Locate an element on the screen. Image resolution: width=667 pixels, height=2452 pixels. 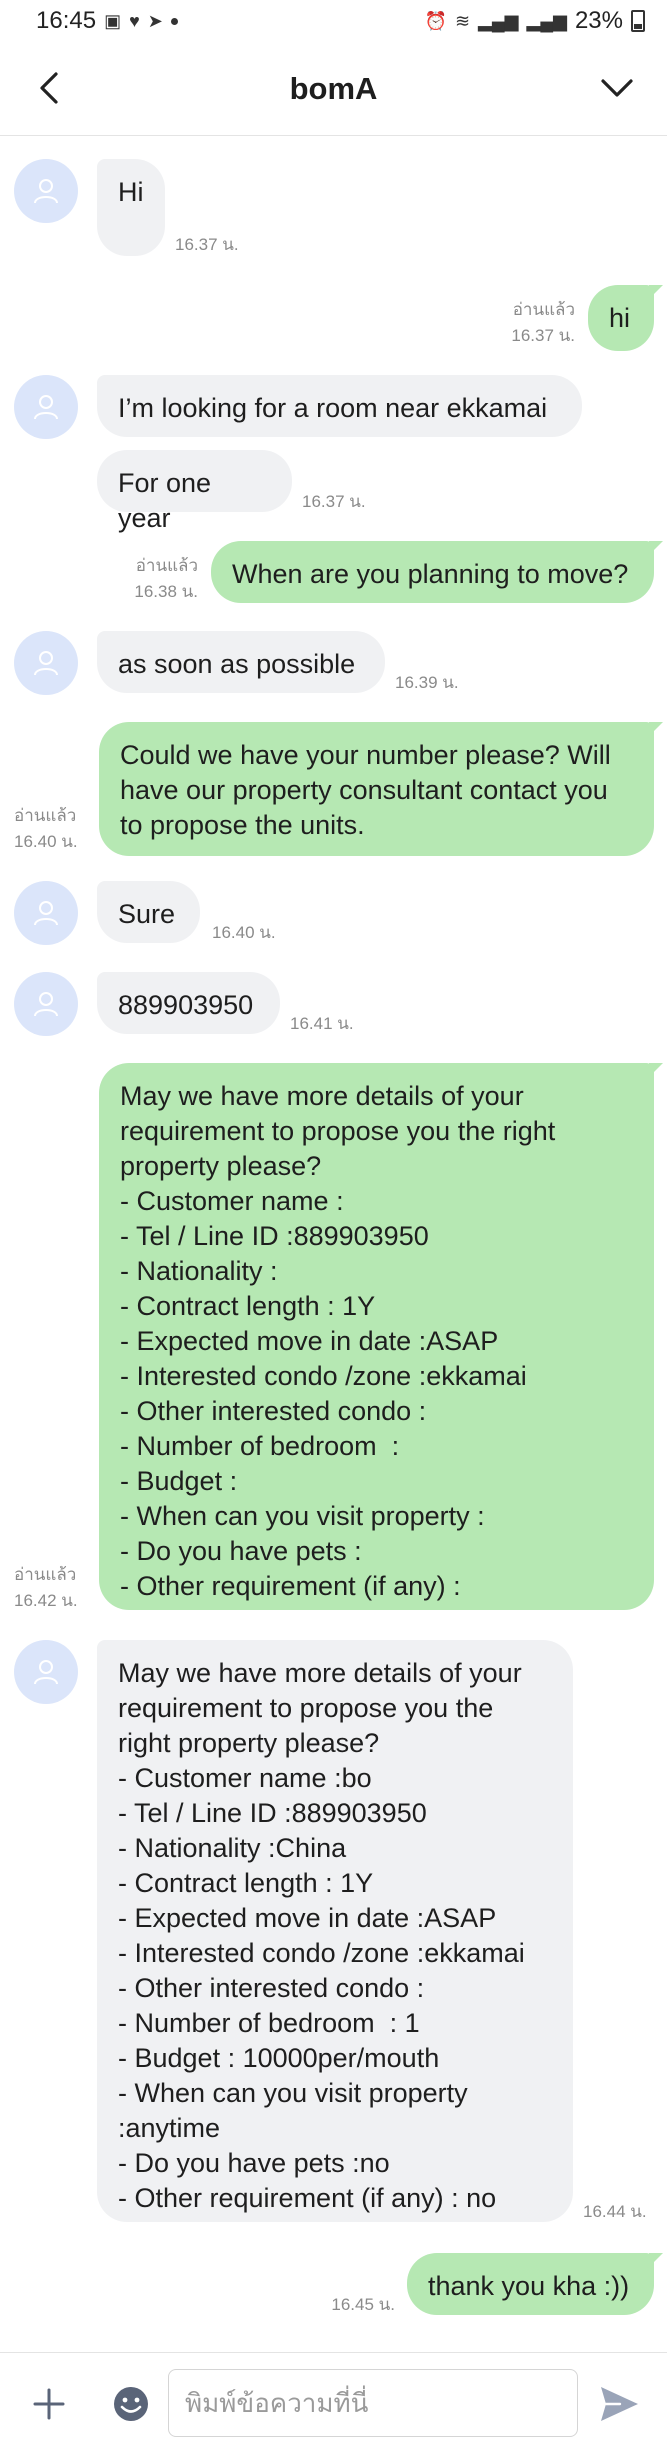
message-input-bar is located at coordinates (333, 2402).